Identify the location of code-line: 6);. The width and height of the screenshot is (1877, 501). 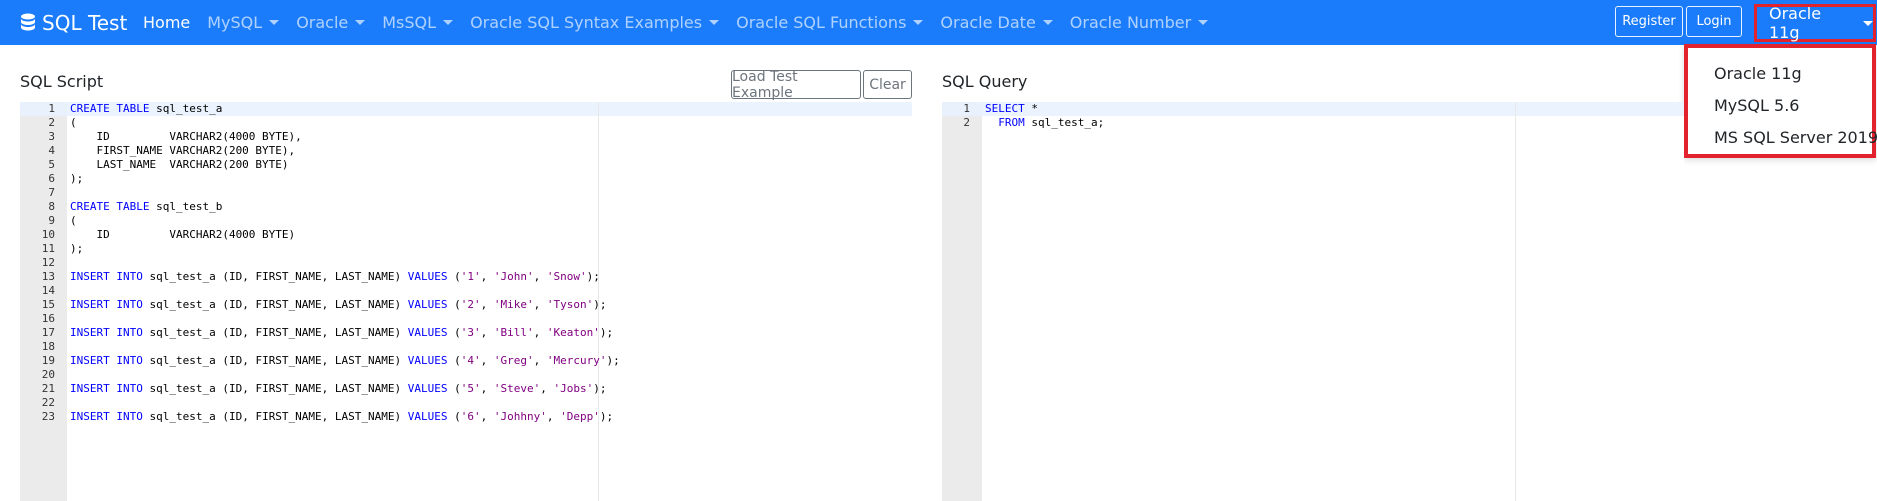
(466, 179).